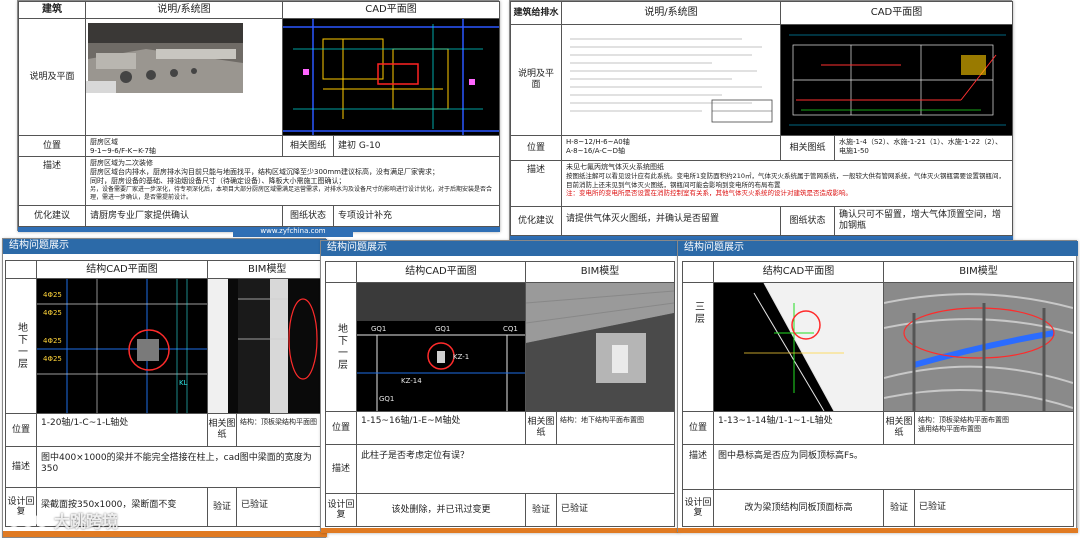  I want to click on watermark: 大跳跨境, so click(62, 520).